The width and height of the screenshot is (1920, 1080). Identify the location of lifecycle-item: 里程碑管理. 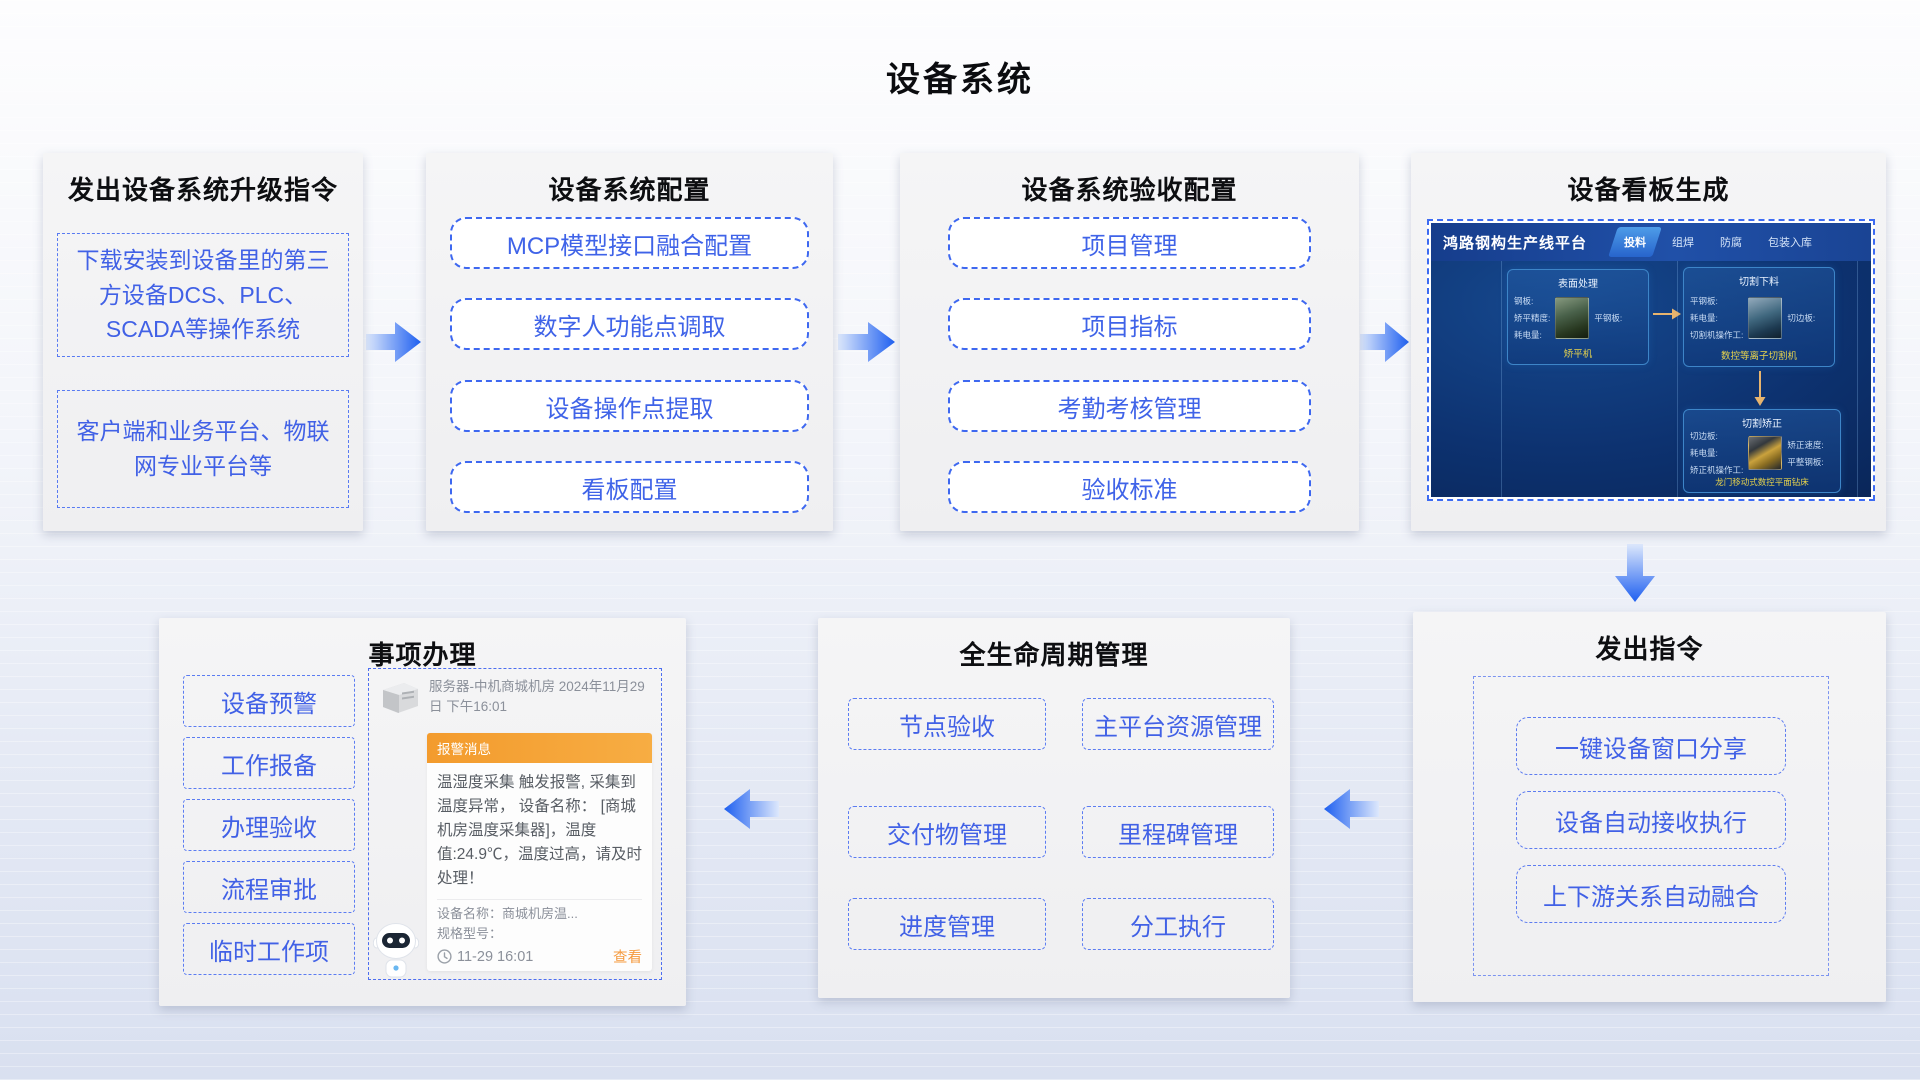
(1178, 832).